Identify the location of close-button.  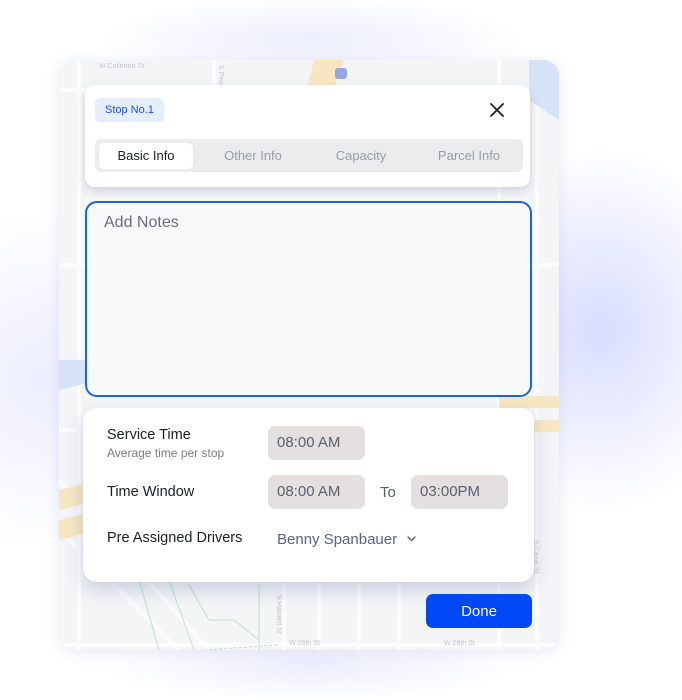
(497, 110).